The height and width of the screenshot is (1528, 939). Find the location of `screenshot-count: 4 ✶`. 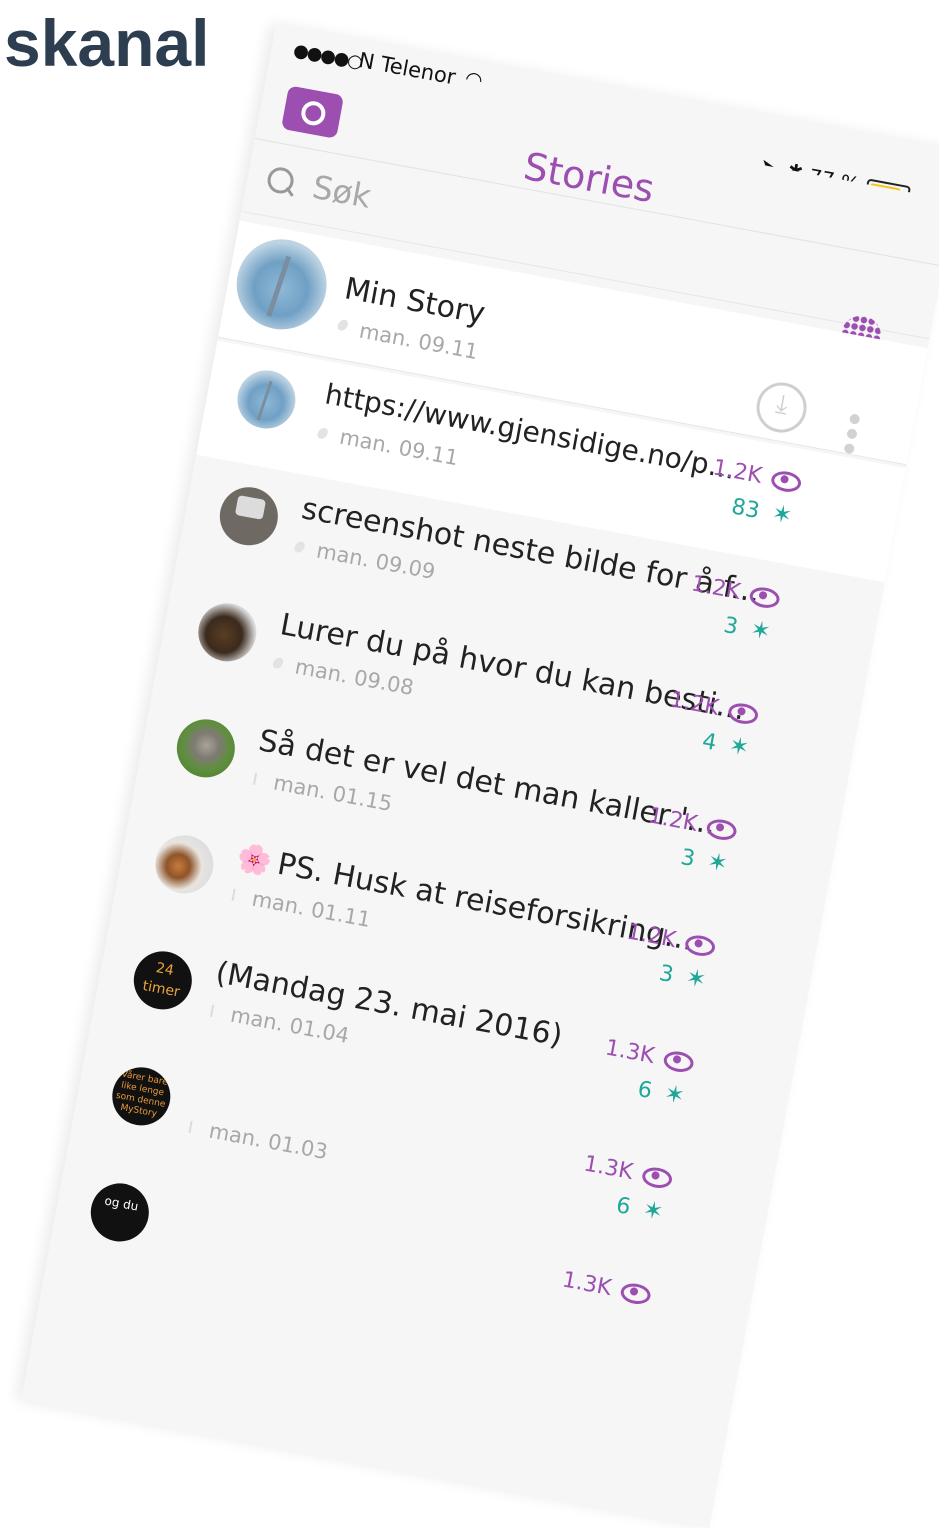

screenshot-count: 4 ✶ is located at coordinates (727, 744).